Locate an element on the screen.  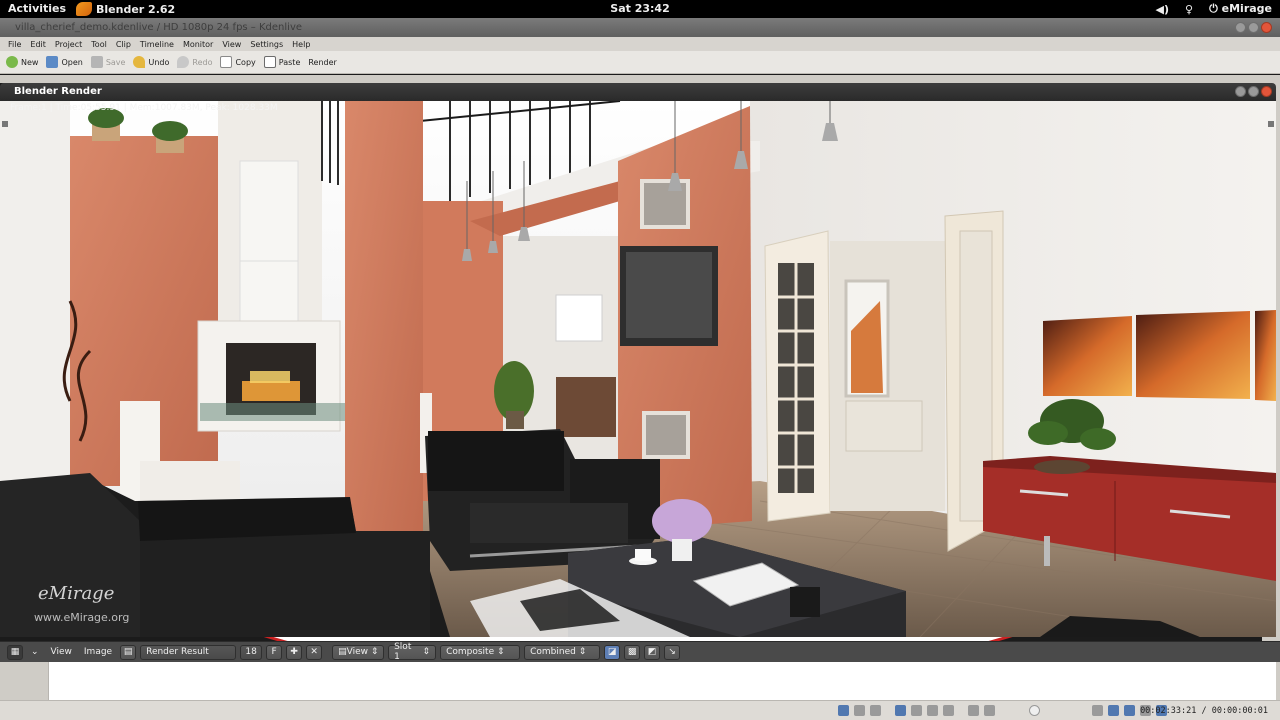
menu-edit: Edit is located at coordinates (38, 44).